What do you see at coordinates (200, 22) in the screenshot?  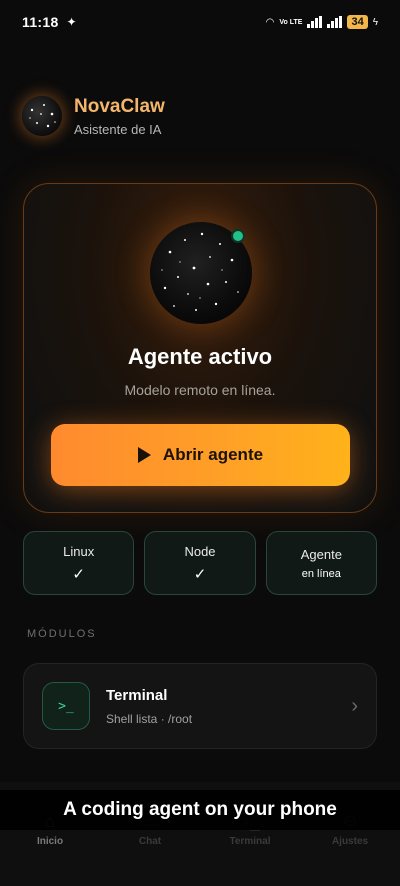 I see `status-bar: 11:18 ✦ ◠ Vo LTE 34 ϟ` at bounding box center [200, 22].